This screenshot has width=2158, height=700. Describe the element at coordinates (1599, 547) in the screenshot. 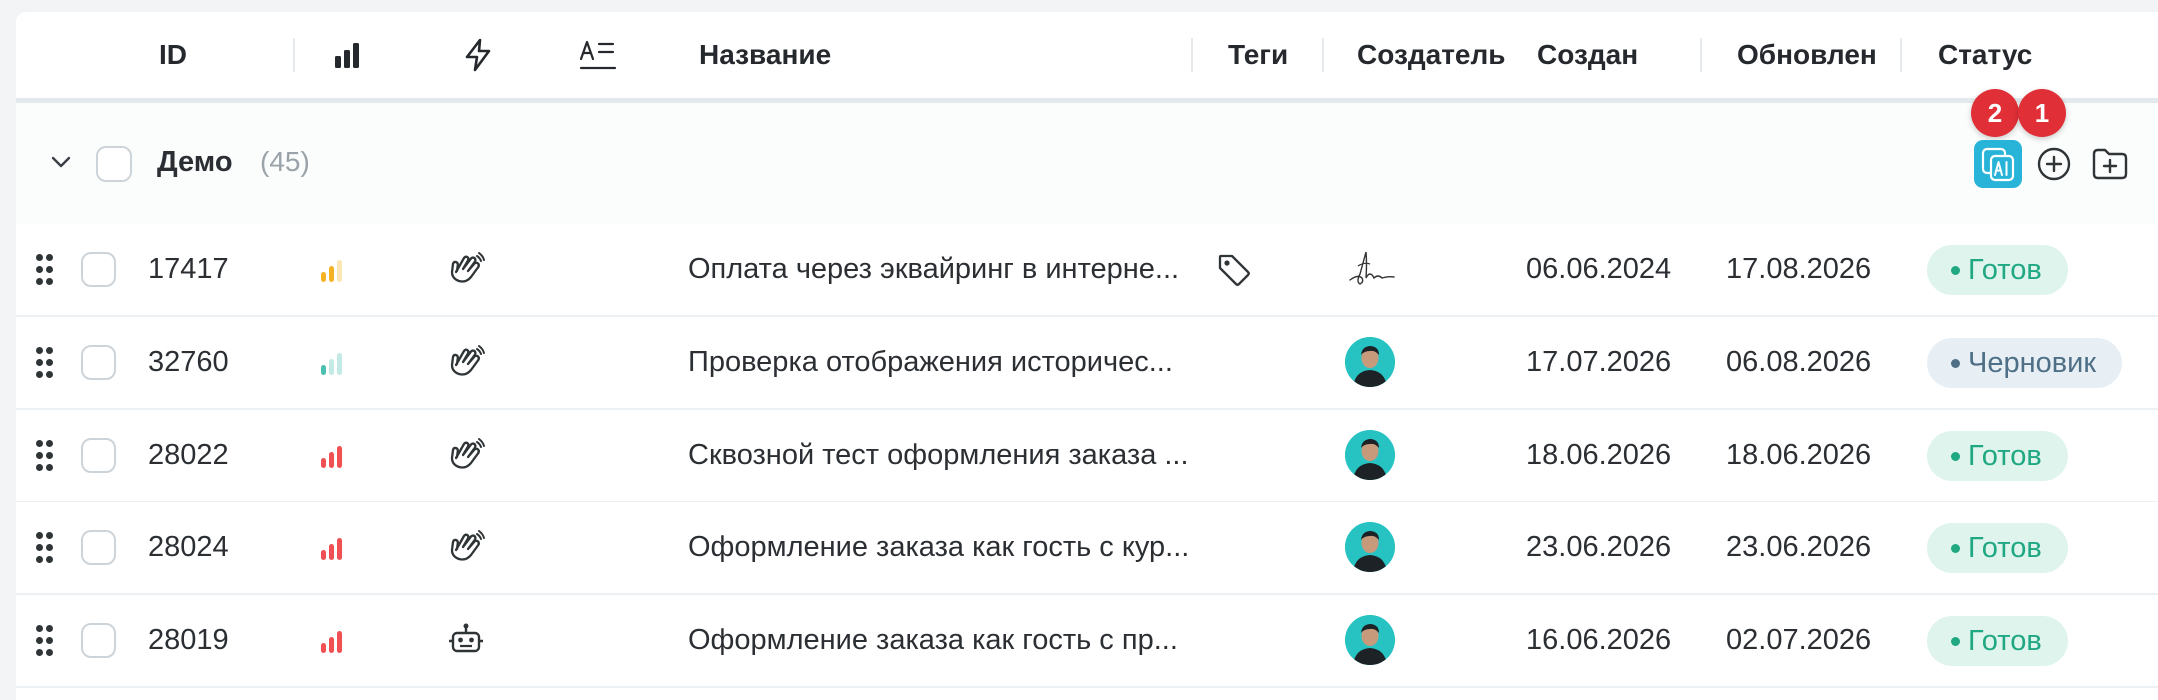

I see `row-created-date: 23.06.2026` at that location.